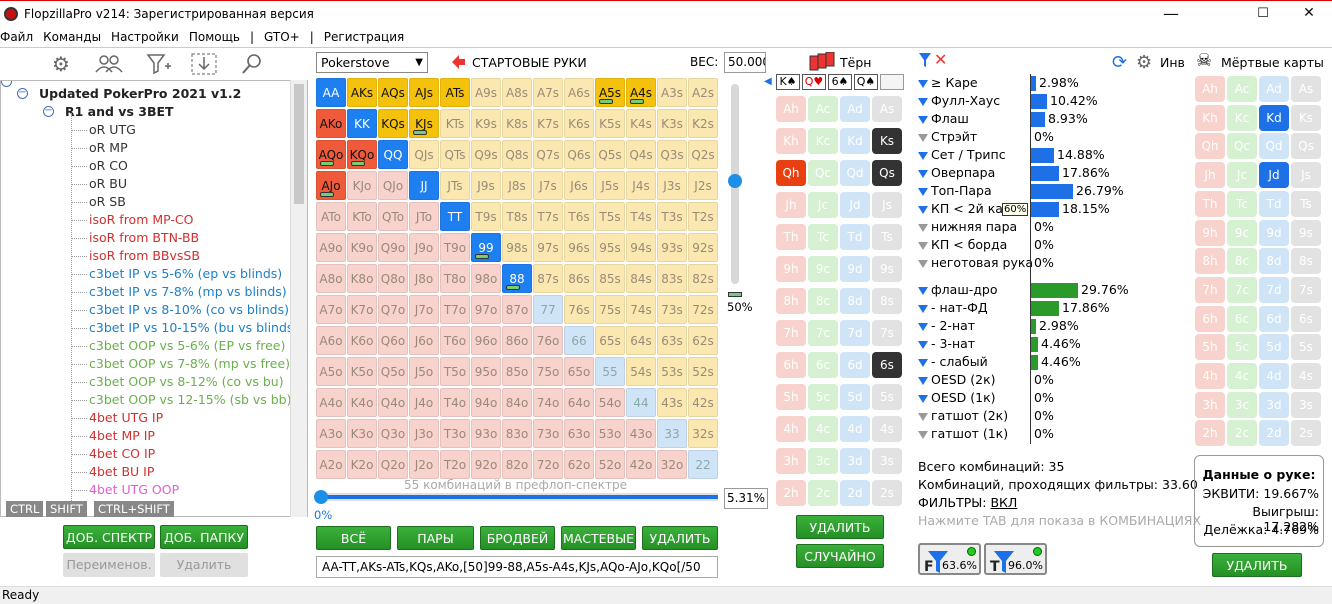 The height and width of the screenshot is (604, 1332). I want to click on hand-cell: 73s, so click(672, 309).